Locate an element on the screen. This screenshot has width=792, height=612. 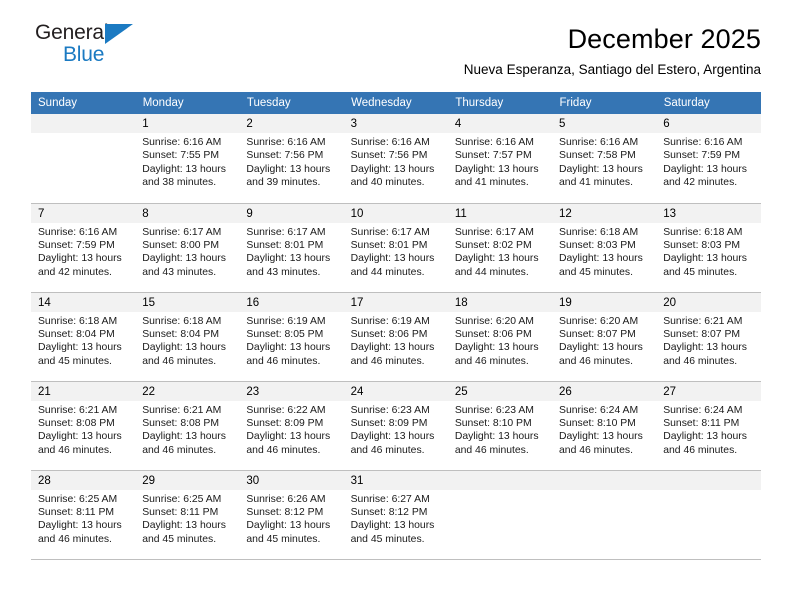
brand-logo: General Blue is located at coordinates (96, 46).